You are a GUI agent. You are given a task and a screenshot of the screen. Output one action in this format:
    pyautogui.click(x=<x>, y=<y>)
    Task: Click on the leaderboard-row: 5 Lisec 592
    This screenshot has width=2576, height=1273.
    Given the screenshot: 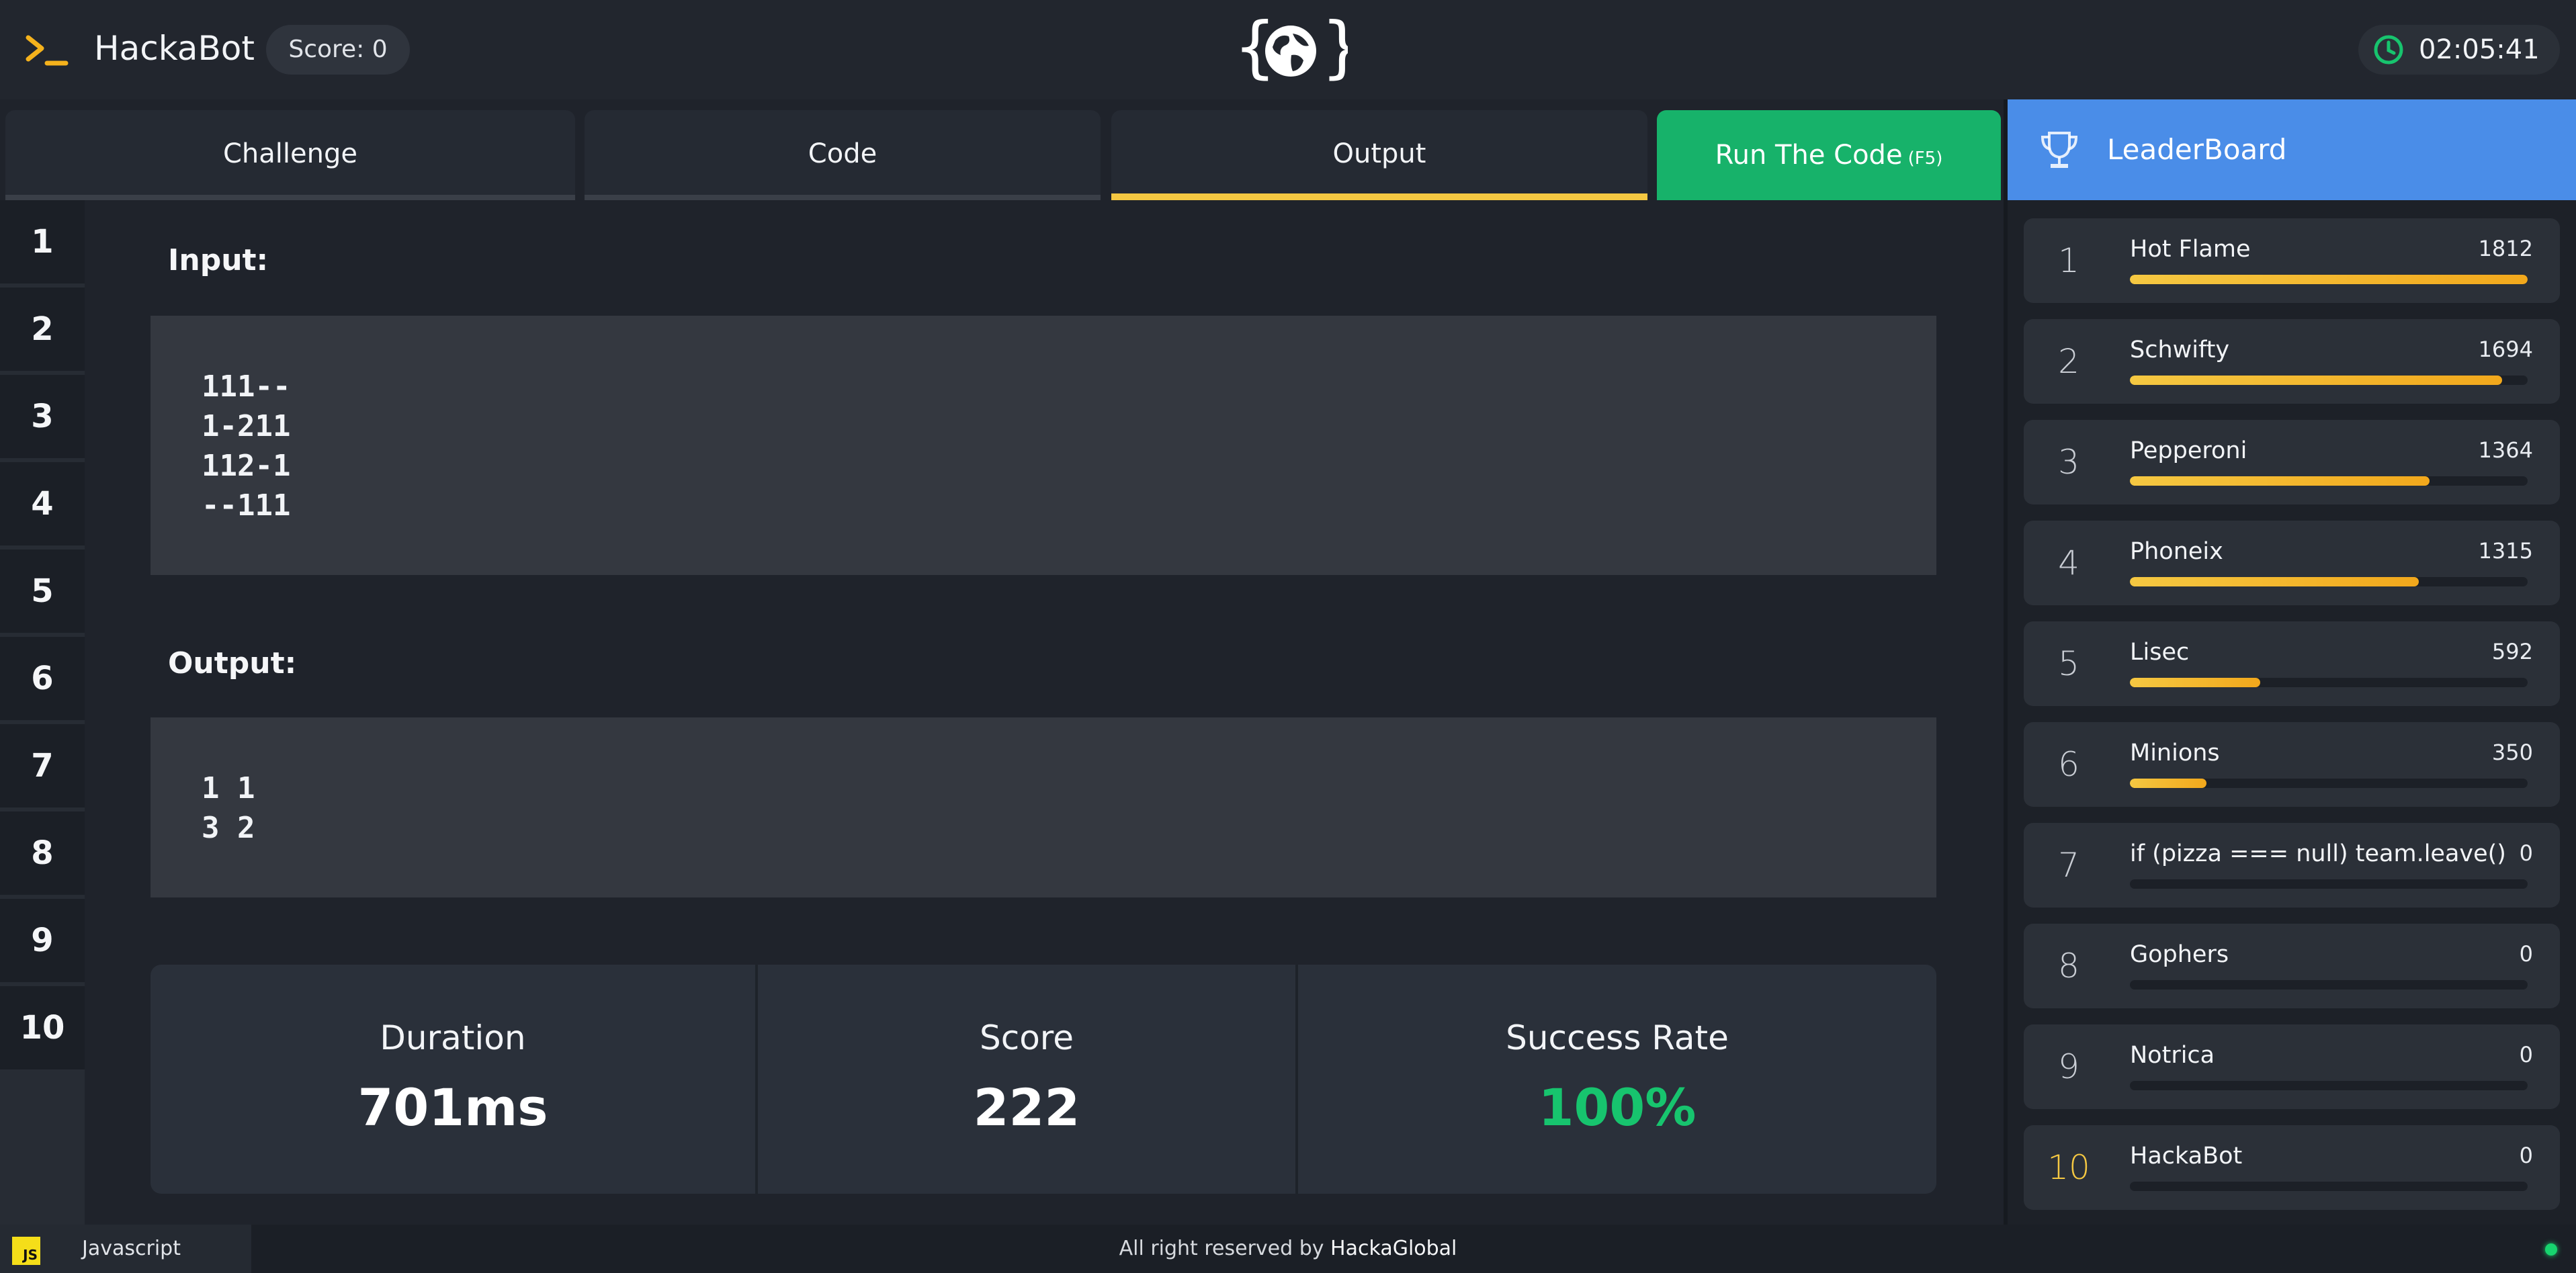 What is the action you would take?
    pyautogui.click(x=2292, y=663)
    